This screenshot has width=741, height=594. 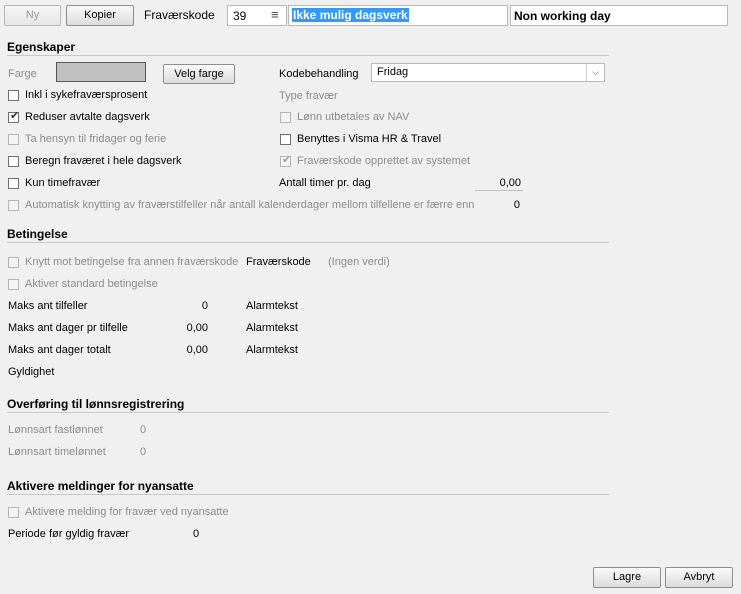 I want to click on code-handling-select: Fridag ⌵, so click(x=488, y=72).